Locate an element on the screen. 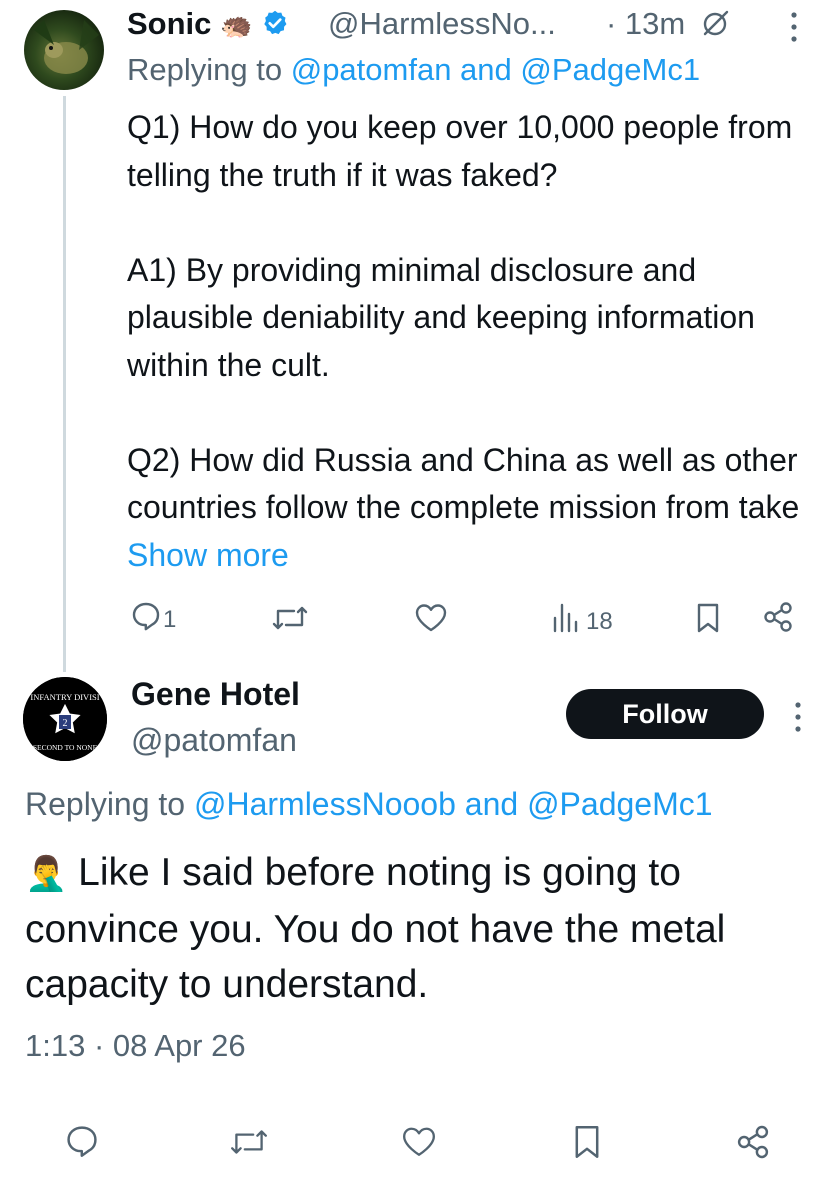 Image resolution: width=839 pixels, height=1200 pixels. author-name: Gene Hotel is located at coordinates (215, 694).